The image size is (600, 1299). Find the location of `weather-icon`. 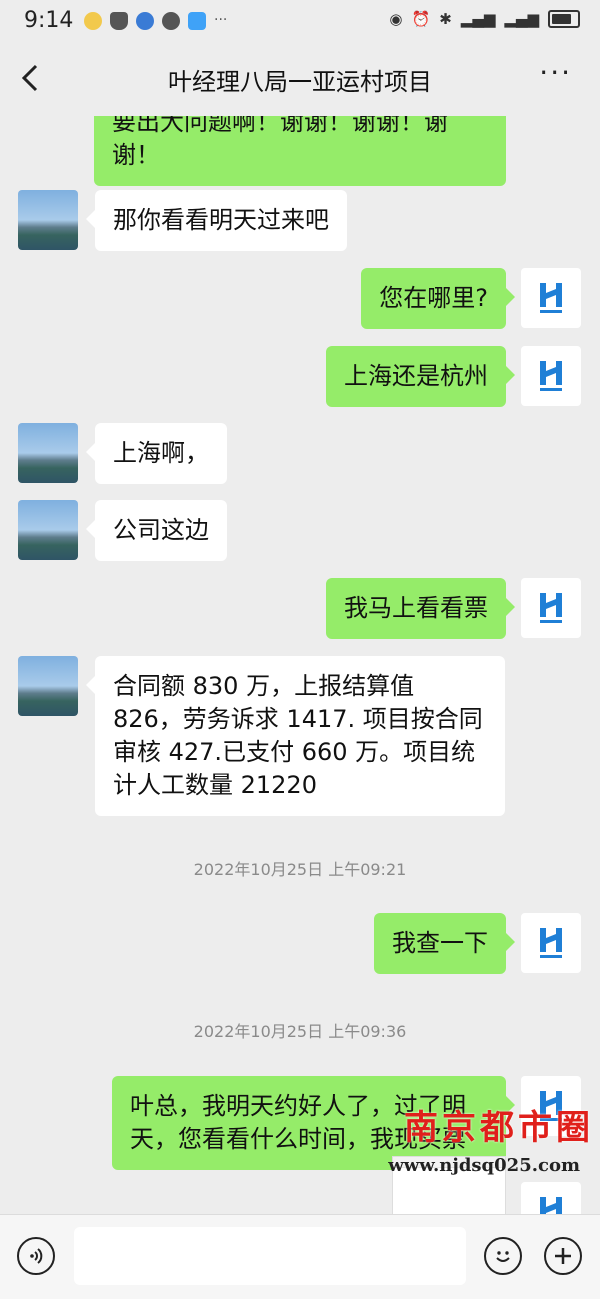

weather-icon is located at coordinates (197, 21).